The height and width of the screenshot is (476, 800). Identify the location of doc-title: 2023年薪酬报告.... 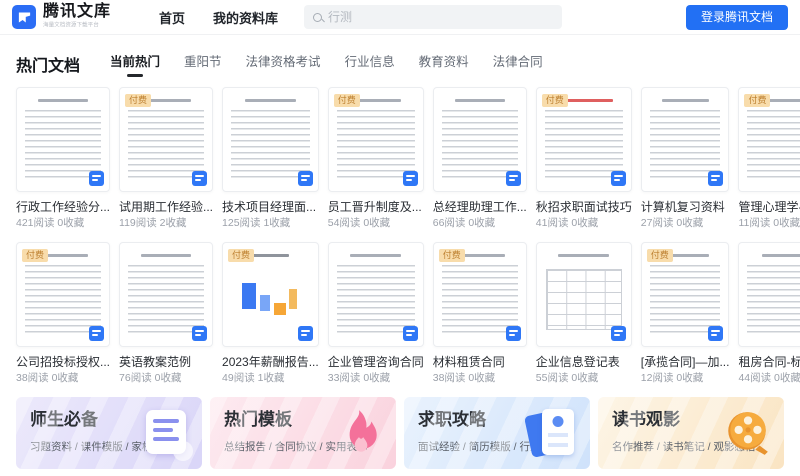
(270, 362).